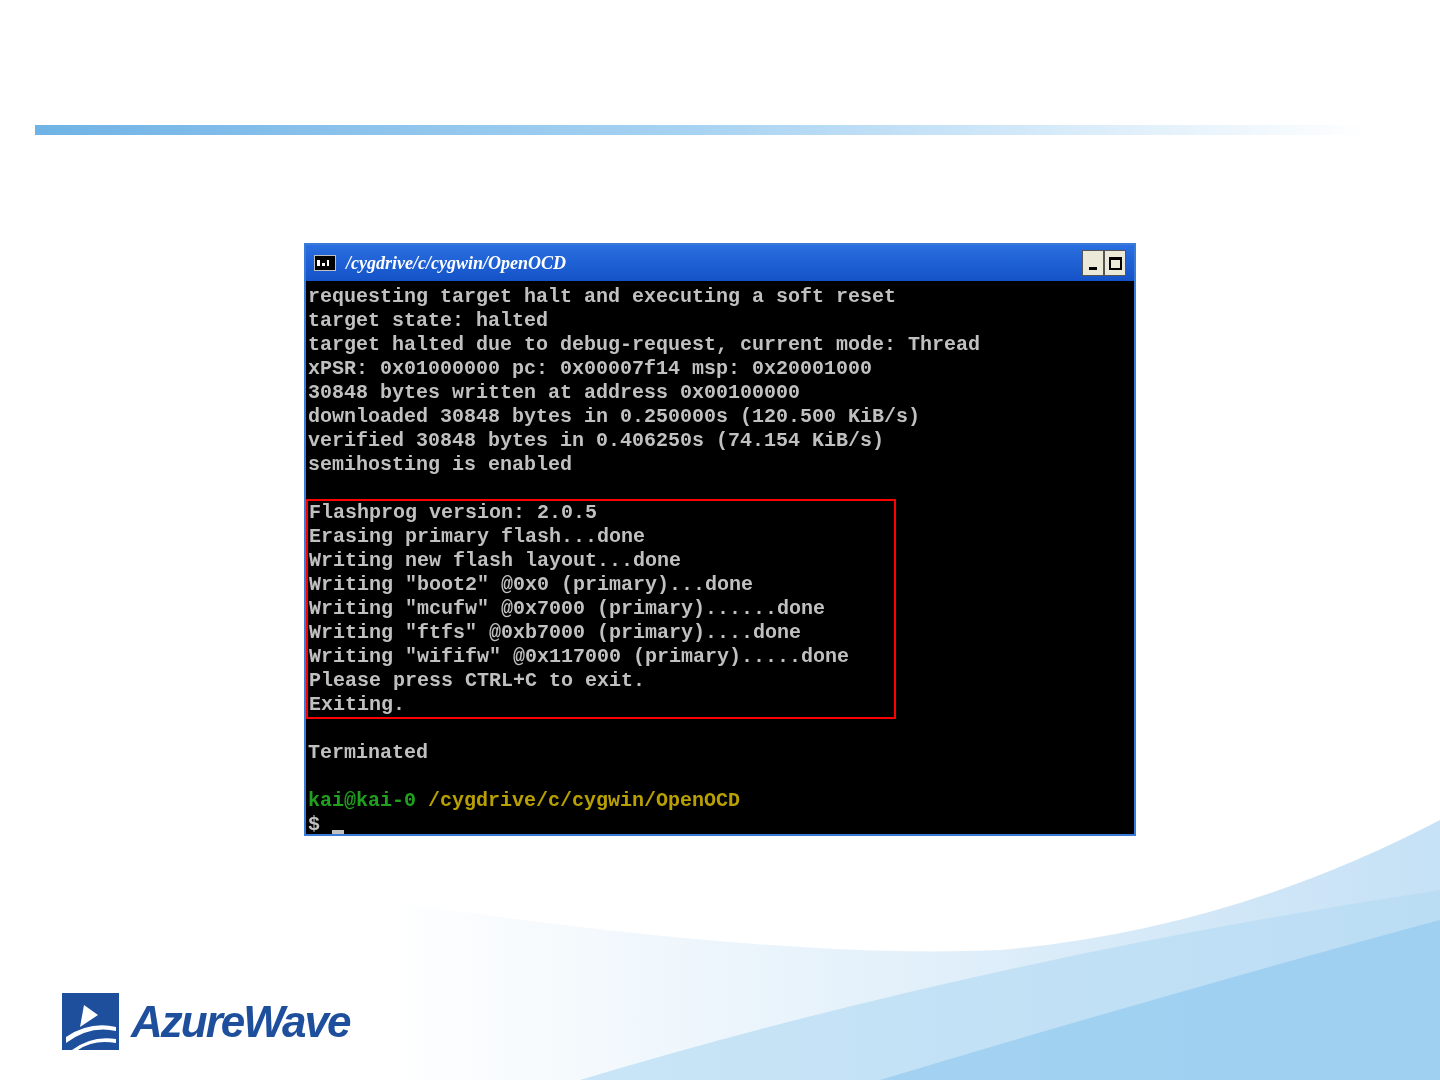  What do you see at coordinates (368, 753) in the screenshot?
I see `terminal-line: Terminated` at bounding box center [368, 753].